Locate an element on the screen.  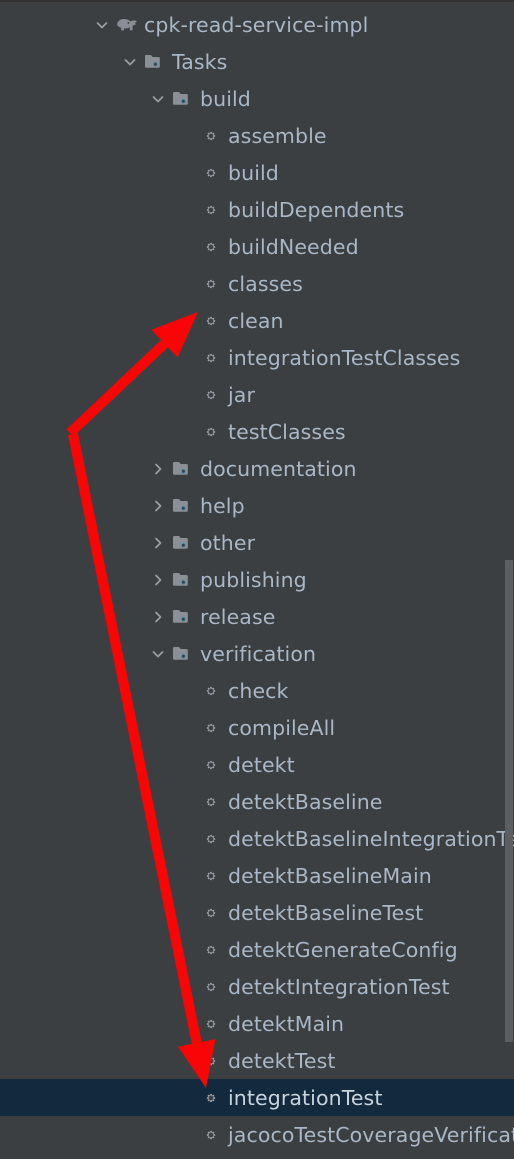
tree-row-label: buildNeeded is located at coordinates (293, 246).